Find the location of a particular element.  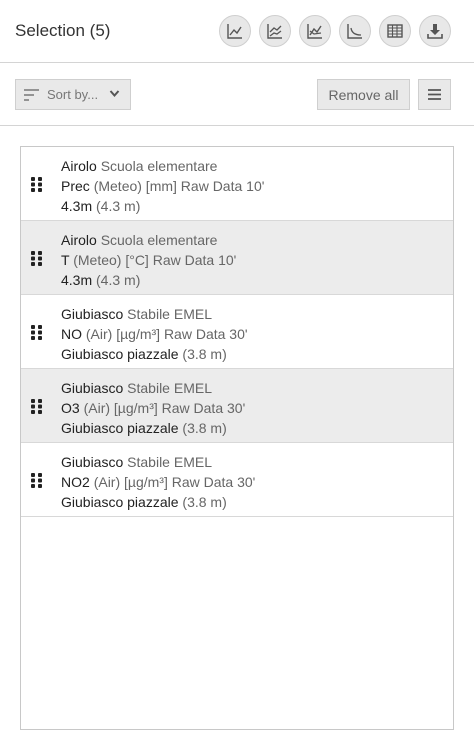

hamburger-menu-icon is located at coordinates (434, 94).